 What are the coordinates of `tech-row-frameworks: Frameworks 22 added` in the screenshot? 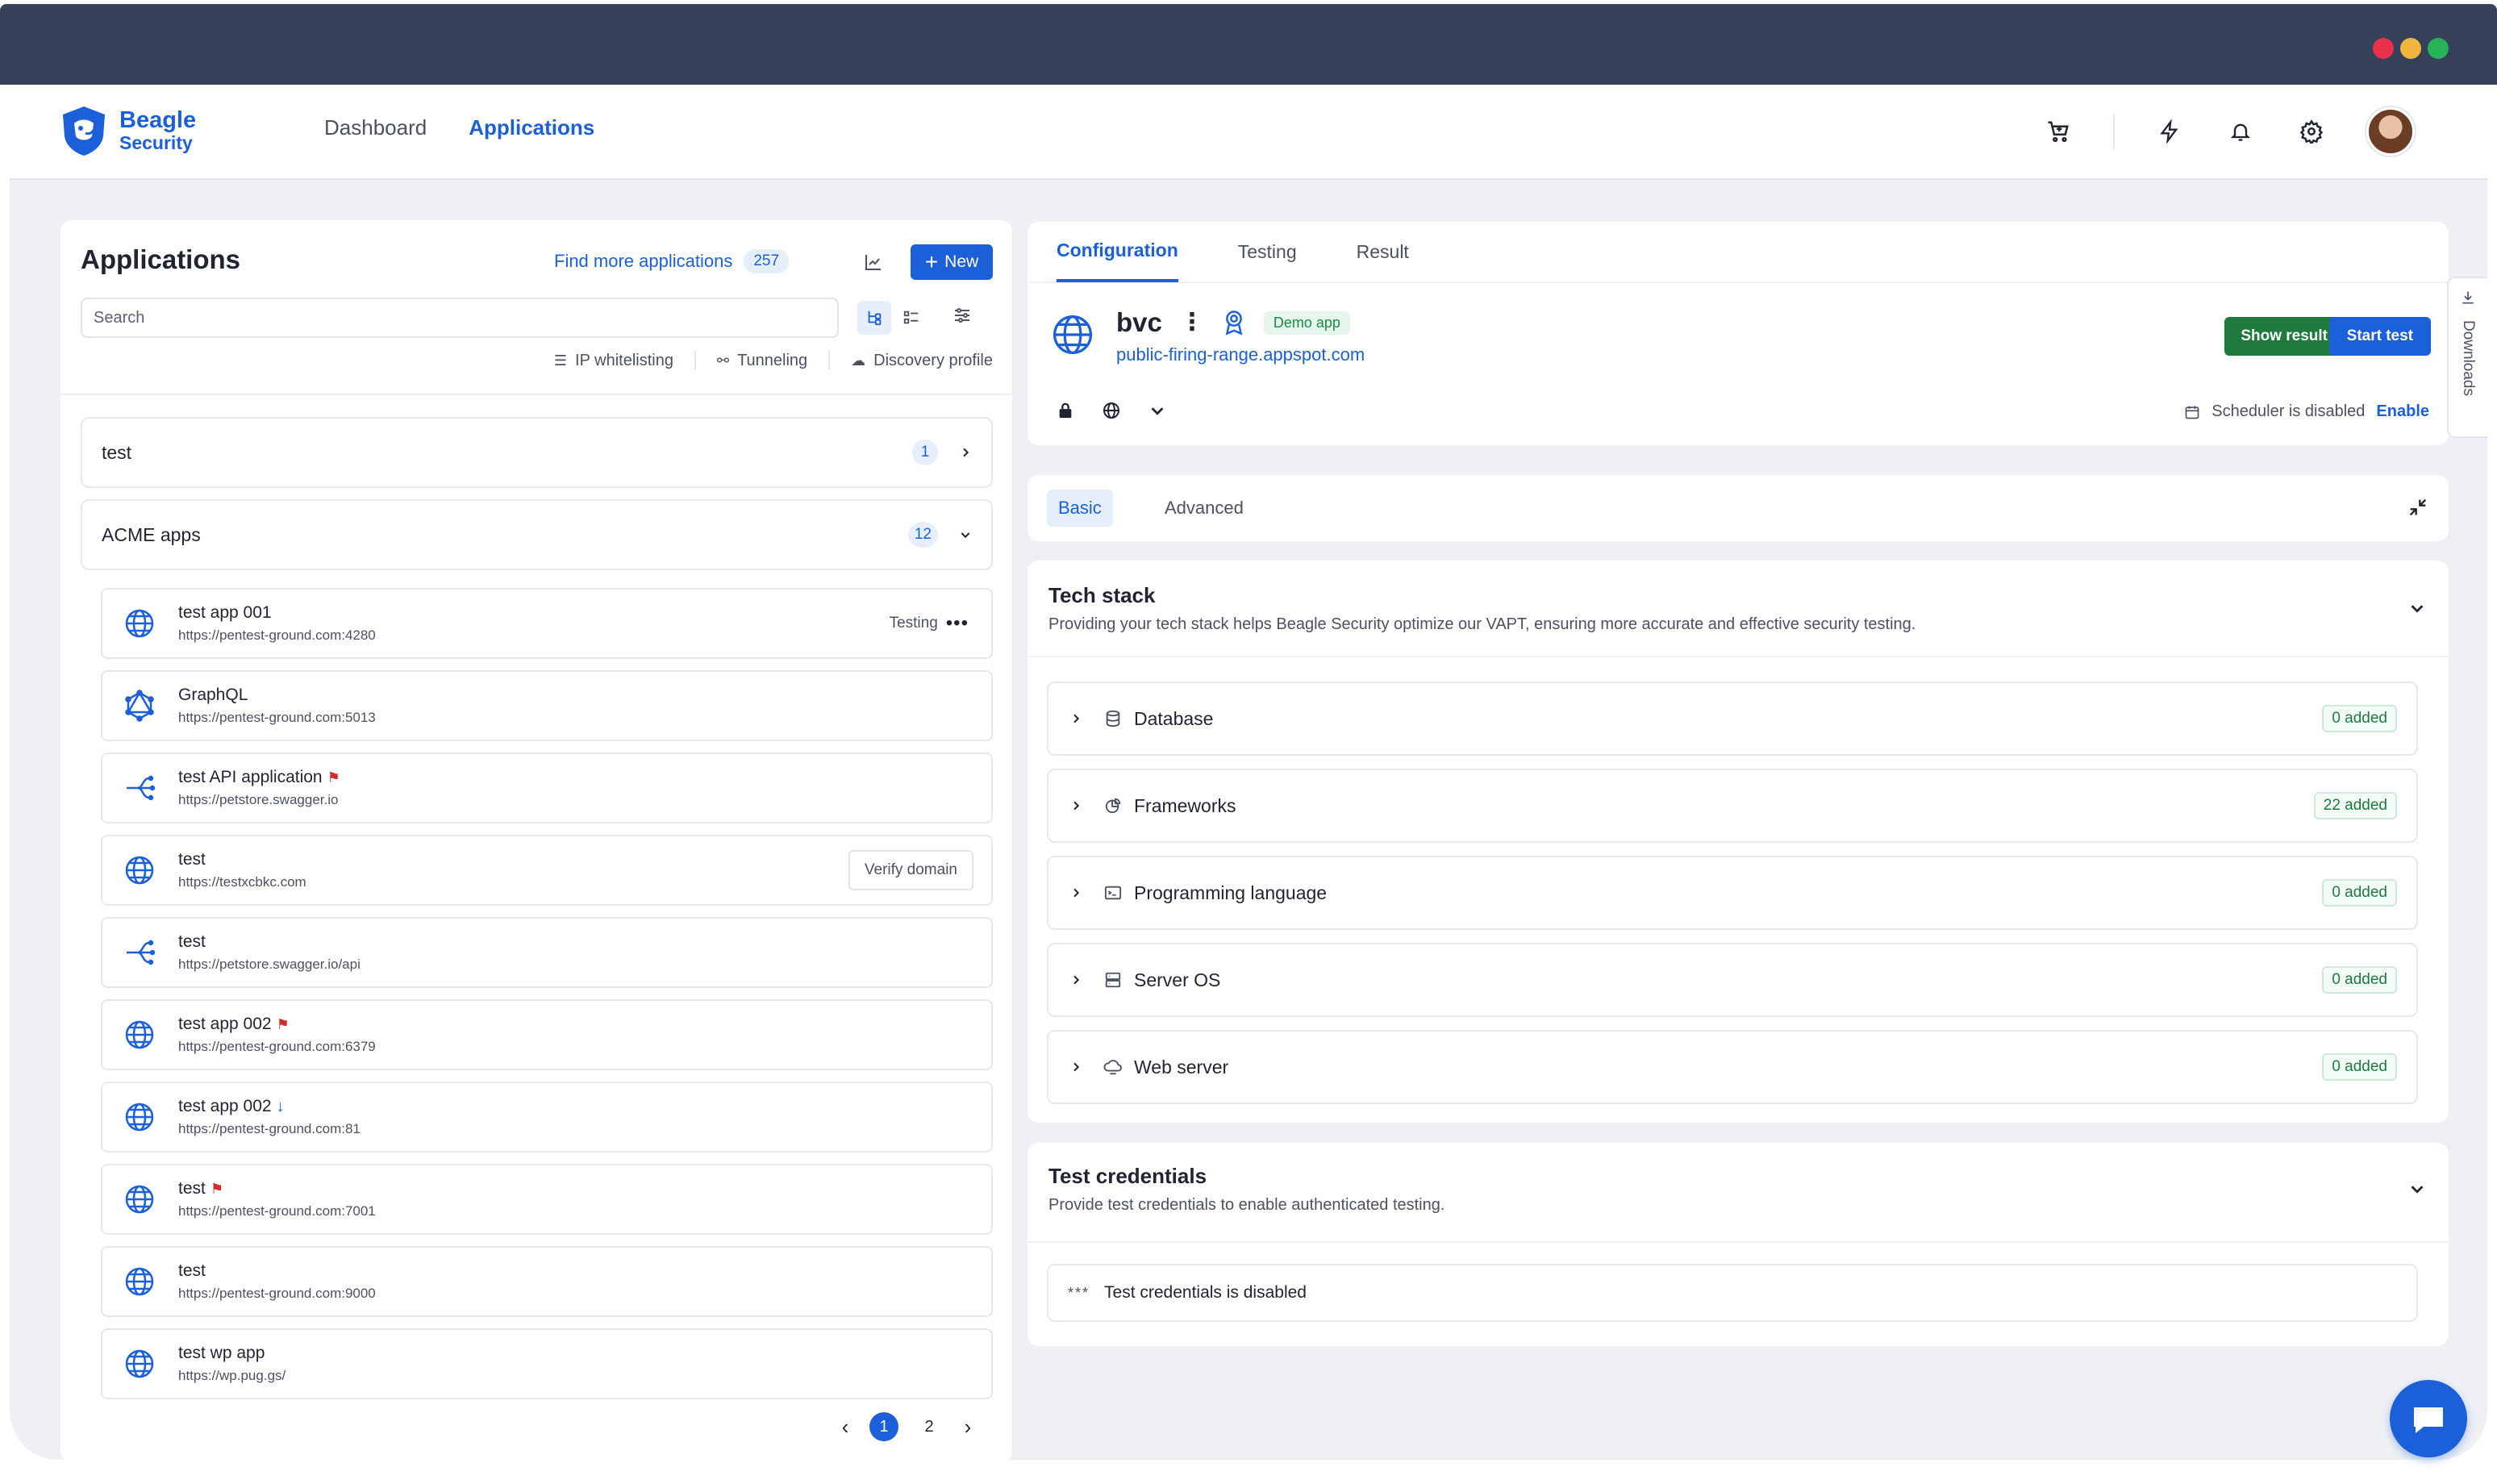 It's located at (1732, 806).